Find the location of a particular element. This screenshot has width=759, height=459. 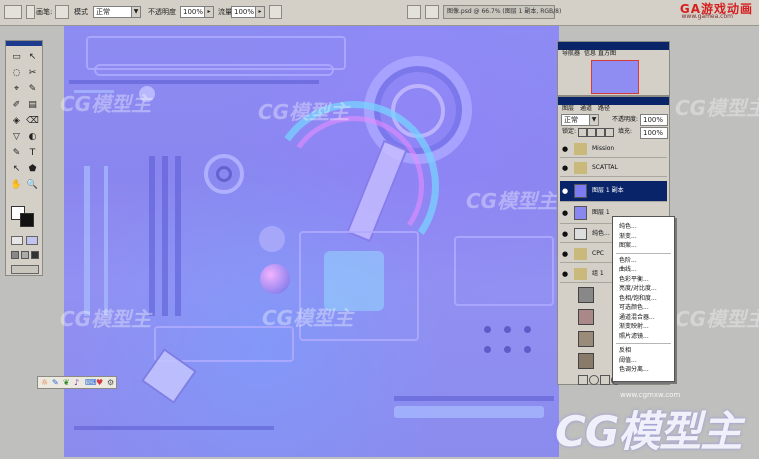

tool-button: ◈ is located at coordinates (16, 121).